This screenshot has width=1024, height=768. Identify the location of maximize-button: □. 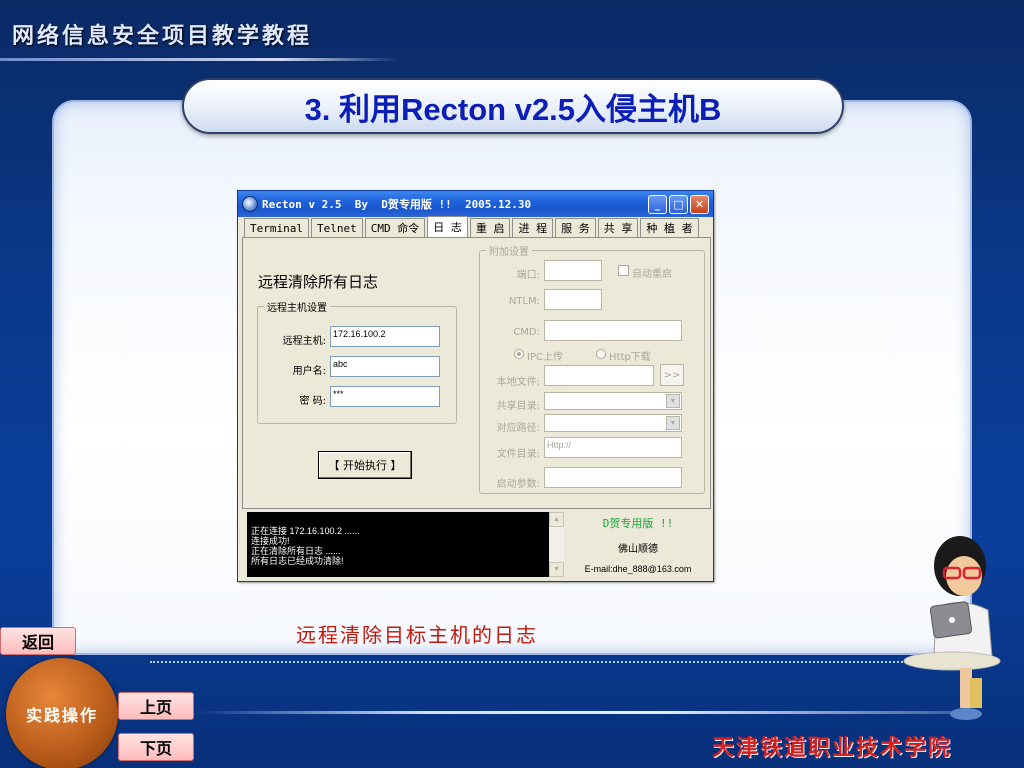
(678, 204).